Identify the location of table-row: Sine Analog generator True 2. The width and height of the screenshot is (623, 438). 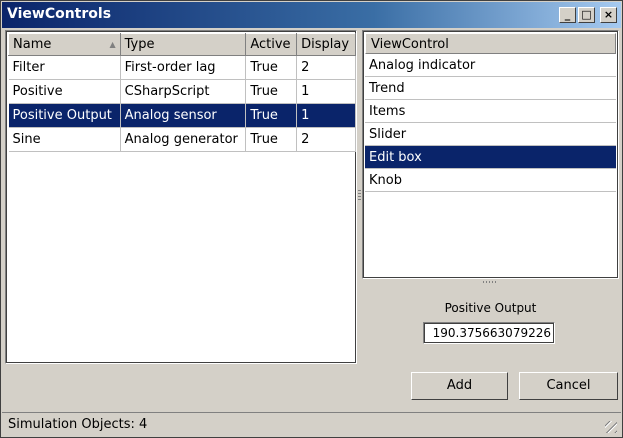
(182, 139).